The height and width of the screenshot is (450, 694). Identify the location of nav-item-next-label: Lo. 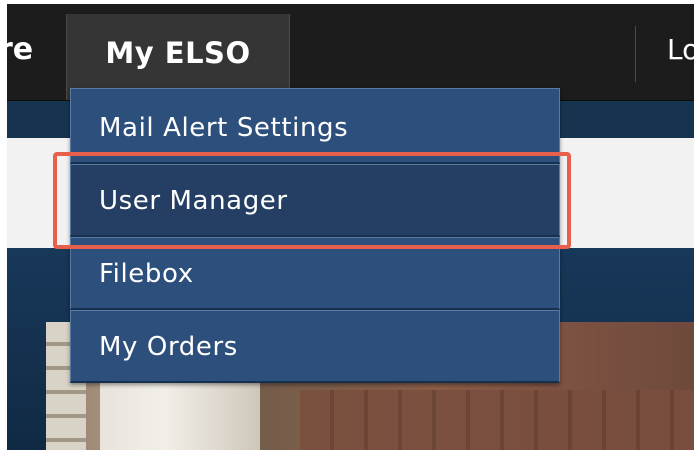
(680, 49).